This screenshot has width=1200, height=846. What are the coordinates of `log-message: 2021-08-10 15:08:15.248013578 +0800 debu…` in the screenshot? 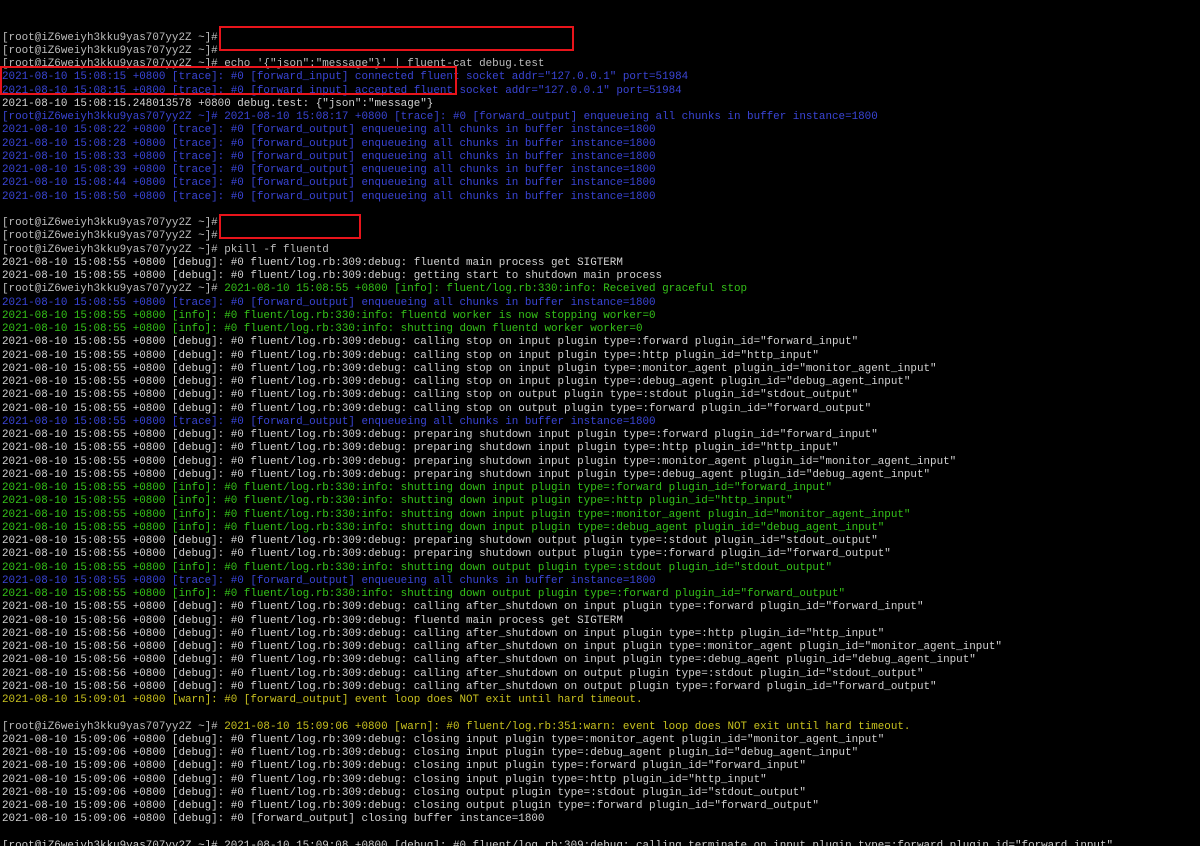 It's located at (218, 103).